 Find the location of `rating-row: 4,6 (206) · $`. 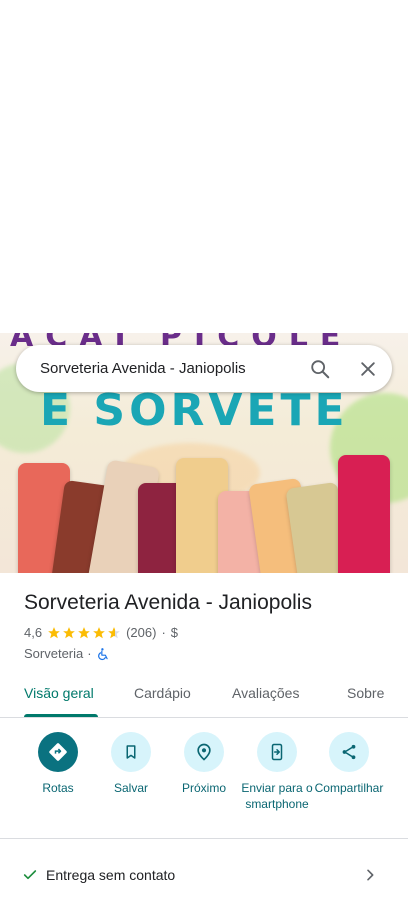

rating-row: 4,6 (206) · $ is located at coordinates (101, 632).